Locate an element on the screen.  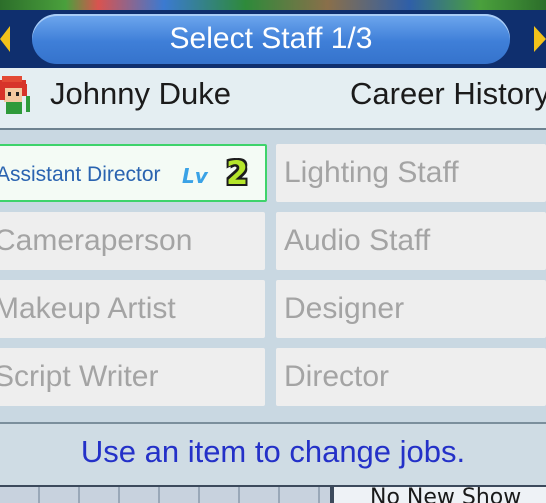
background-panel: No New Show is located at coordinates (440, 495).